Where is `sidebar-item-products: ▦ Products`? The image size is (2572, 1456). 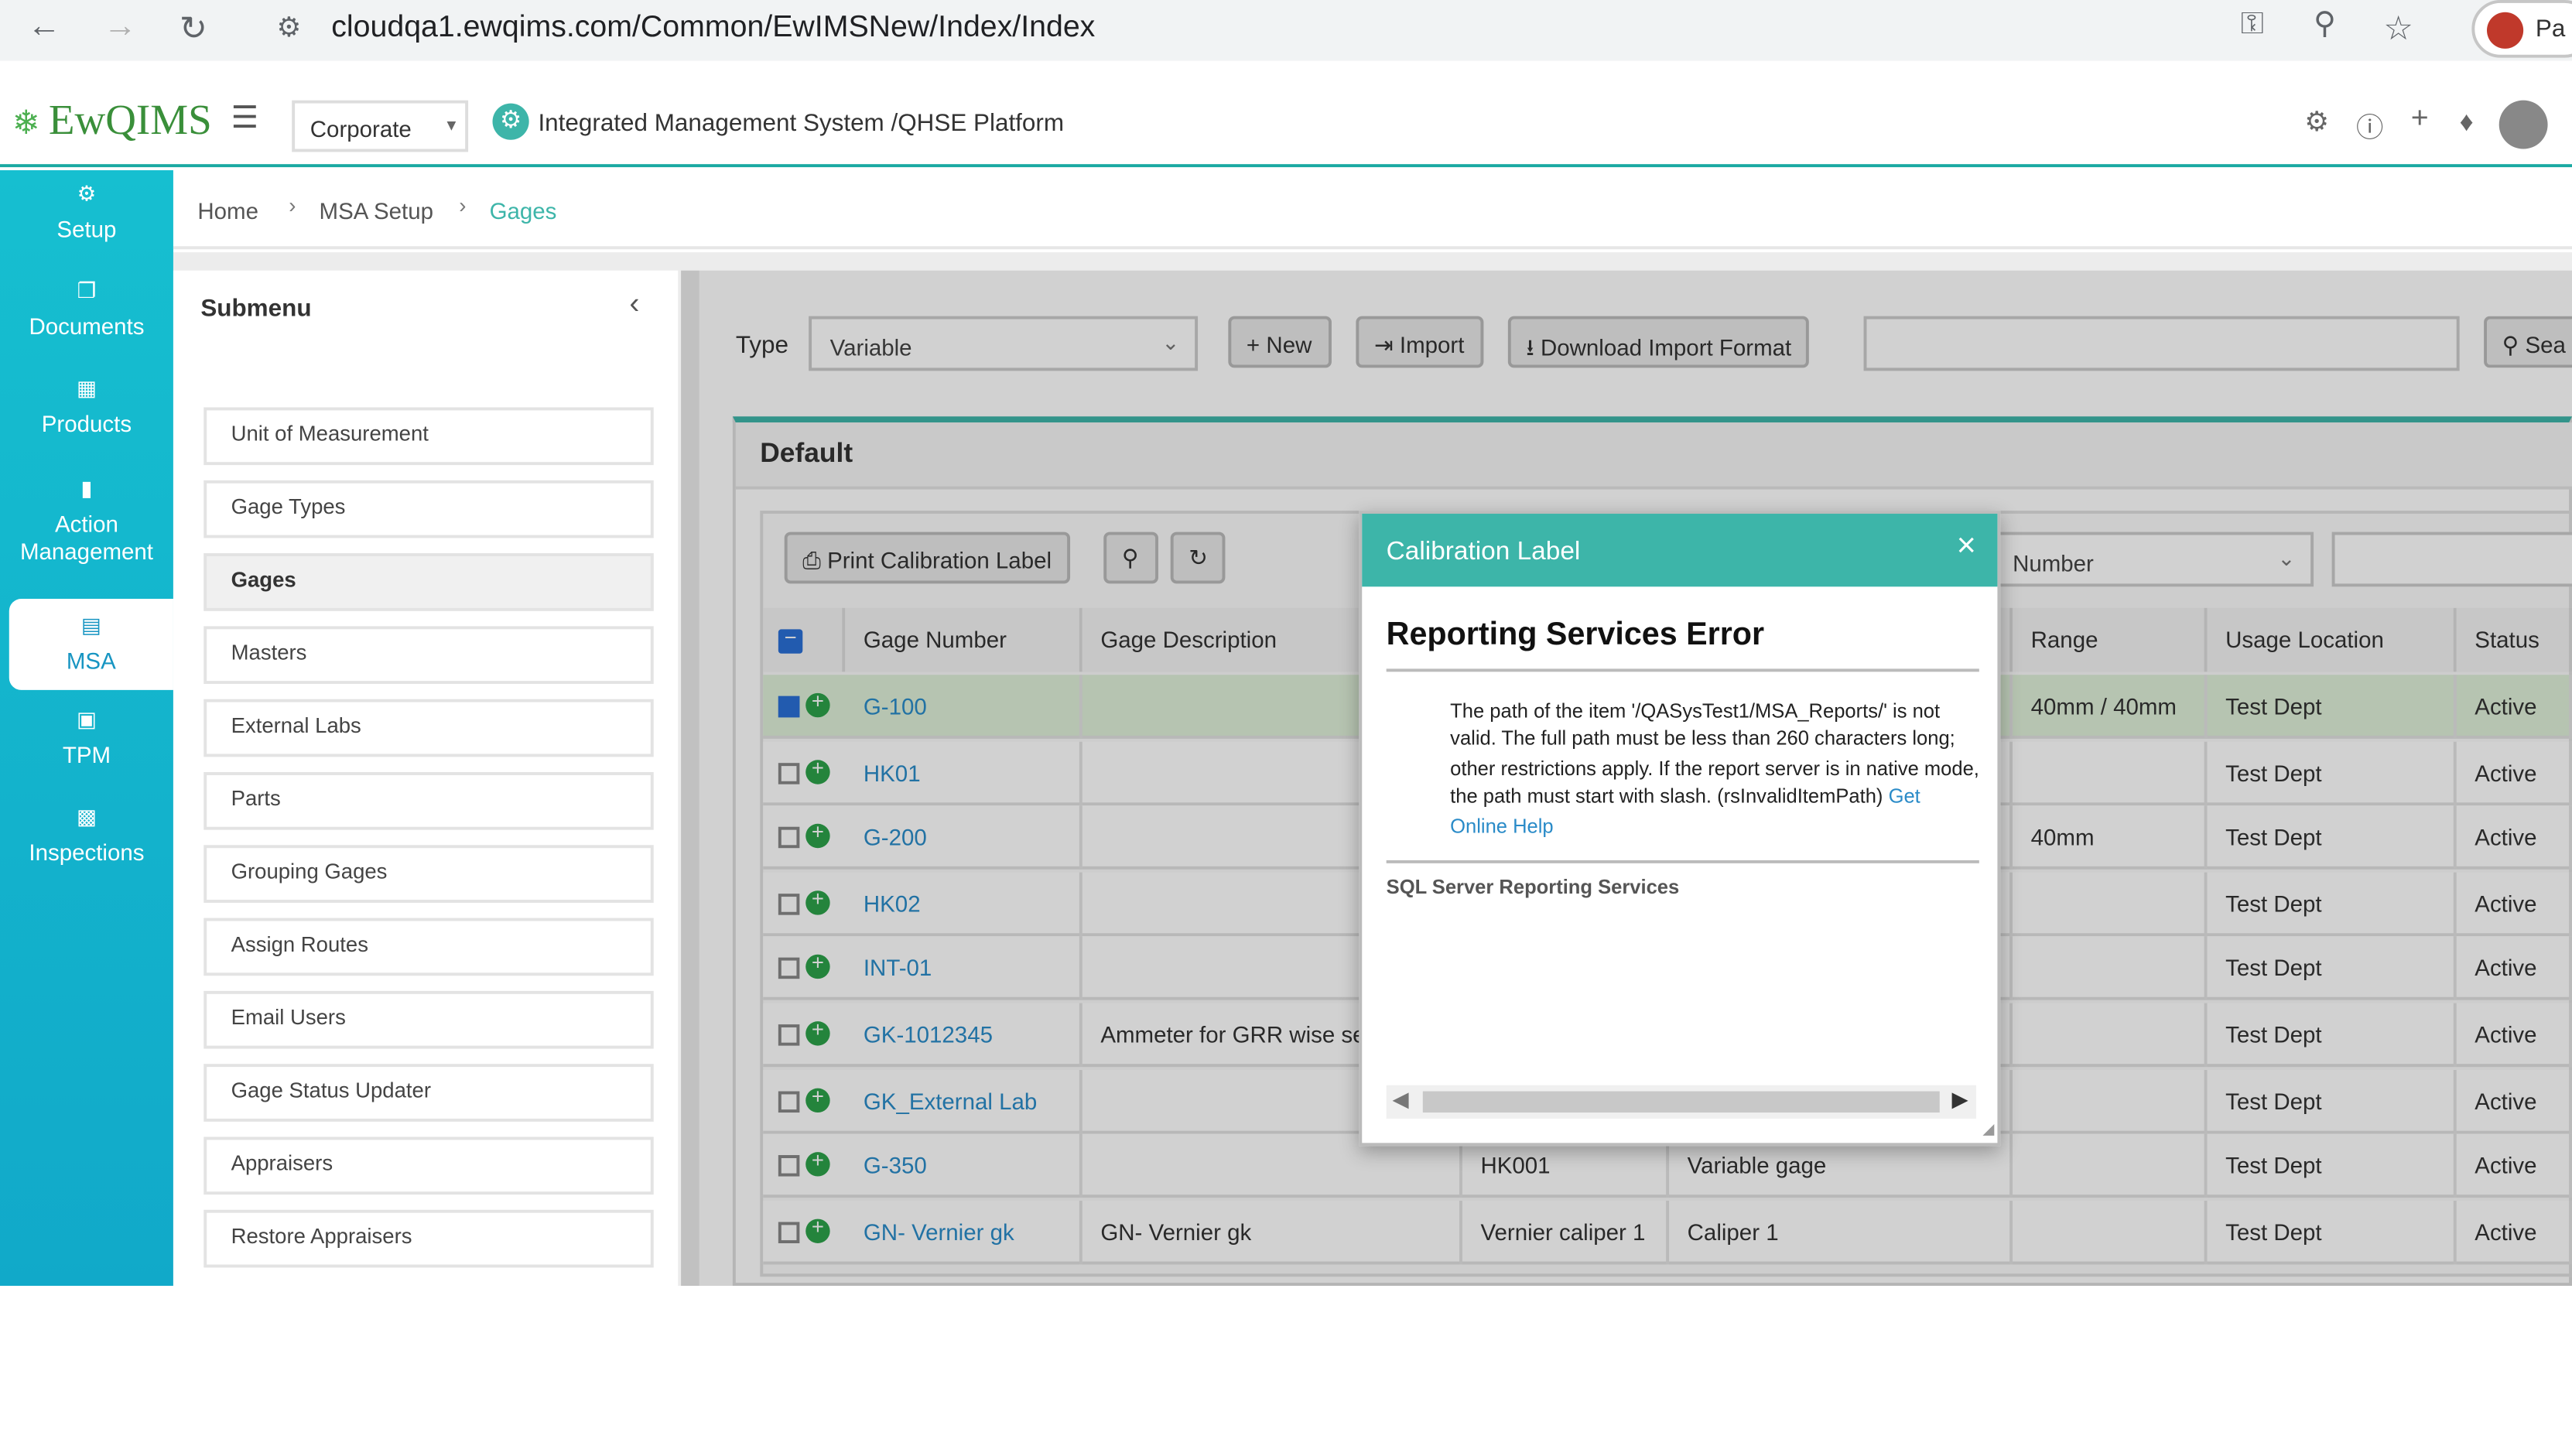 sidebar-item-products: ▦ Products is located at coordinates (86, 413).